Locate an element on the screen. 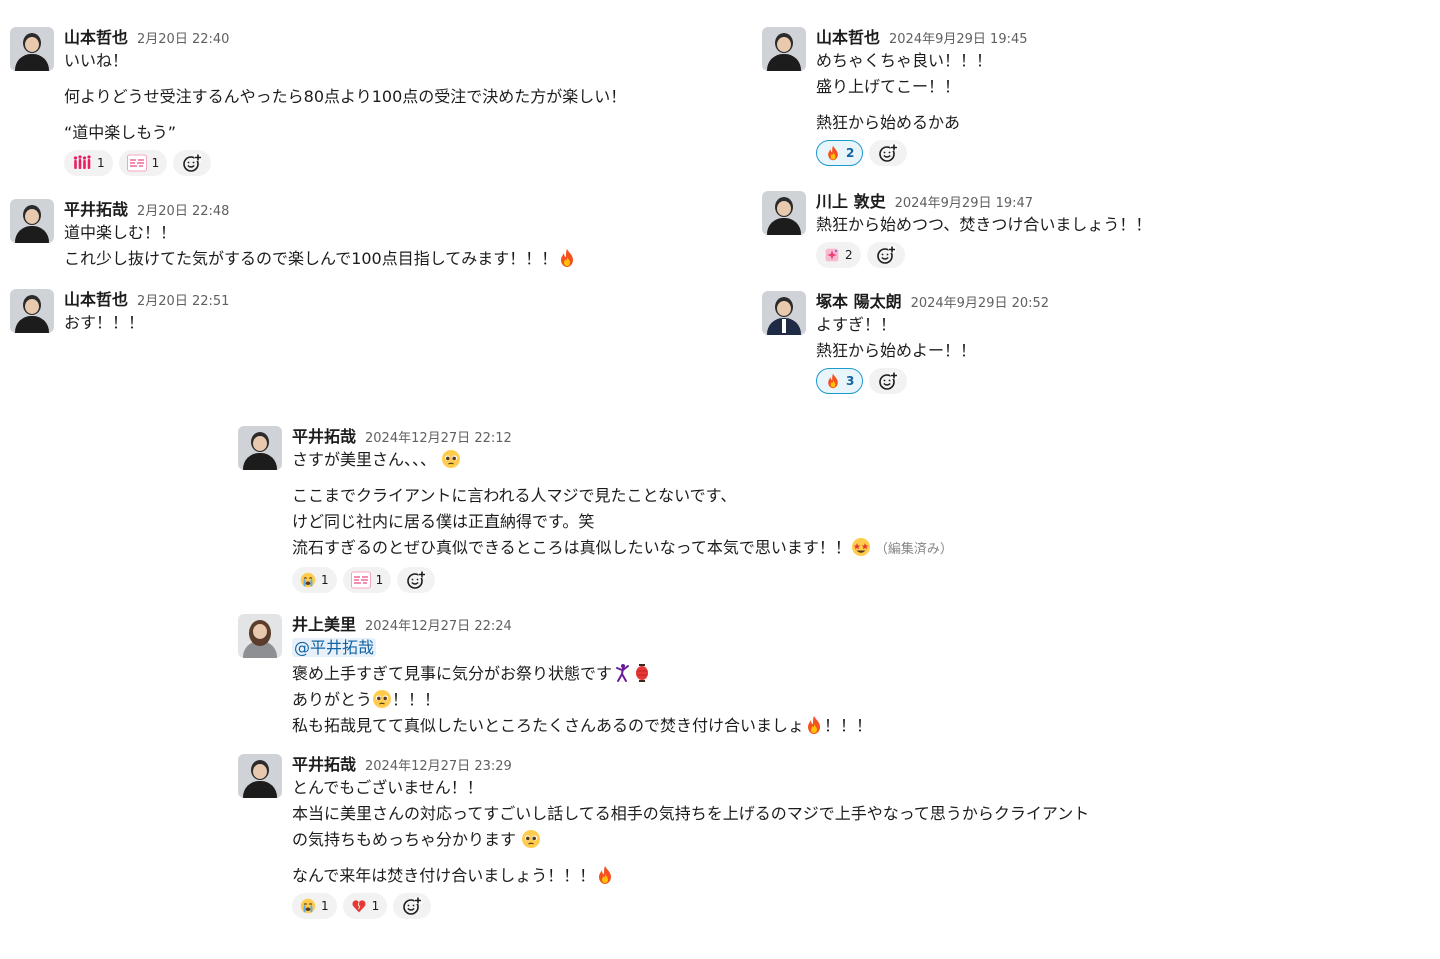  mention-line: @平井拓哉 is located at coordinates (765, 648).